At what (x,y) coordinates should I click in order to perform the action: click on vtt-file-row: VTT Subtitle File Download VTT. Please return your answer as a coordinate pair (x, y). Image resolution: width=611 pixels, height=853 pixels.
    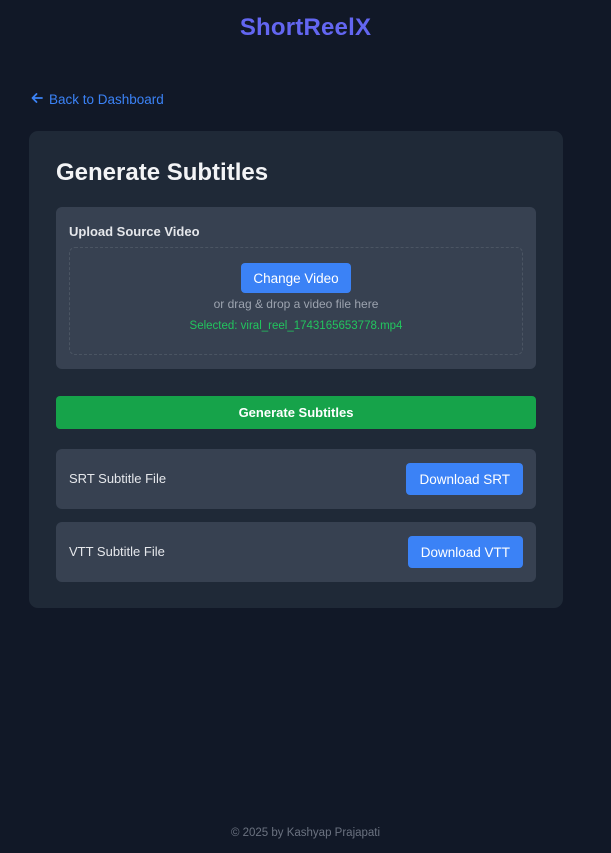
    Looking at the image, I should click on (296, 552).